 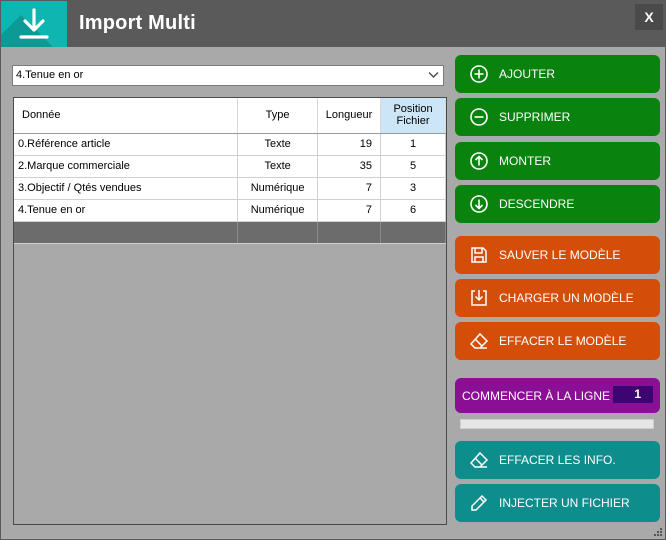 What do you see at coordinates (658, 532) in the screenshot?
I see `resize-grip-icon` at bounding box center [658, 532].